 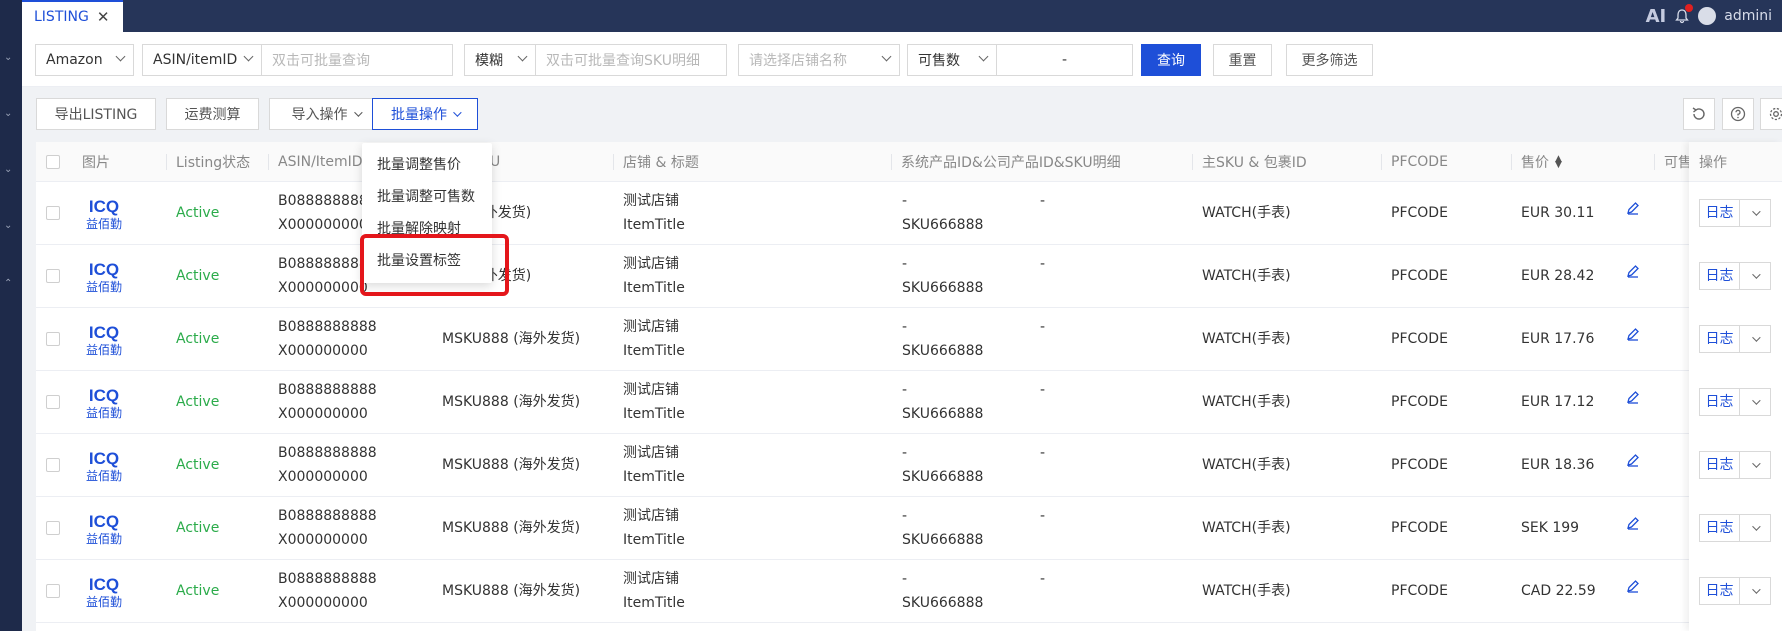 What do you see at coordinates (1684, 14) in the screenshot?
I see `bell-icon` at bounding box center [1684, 14].